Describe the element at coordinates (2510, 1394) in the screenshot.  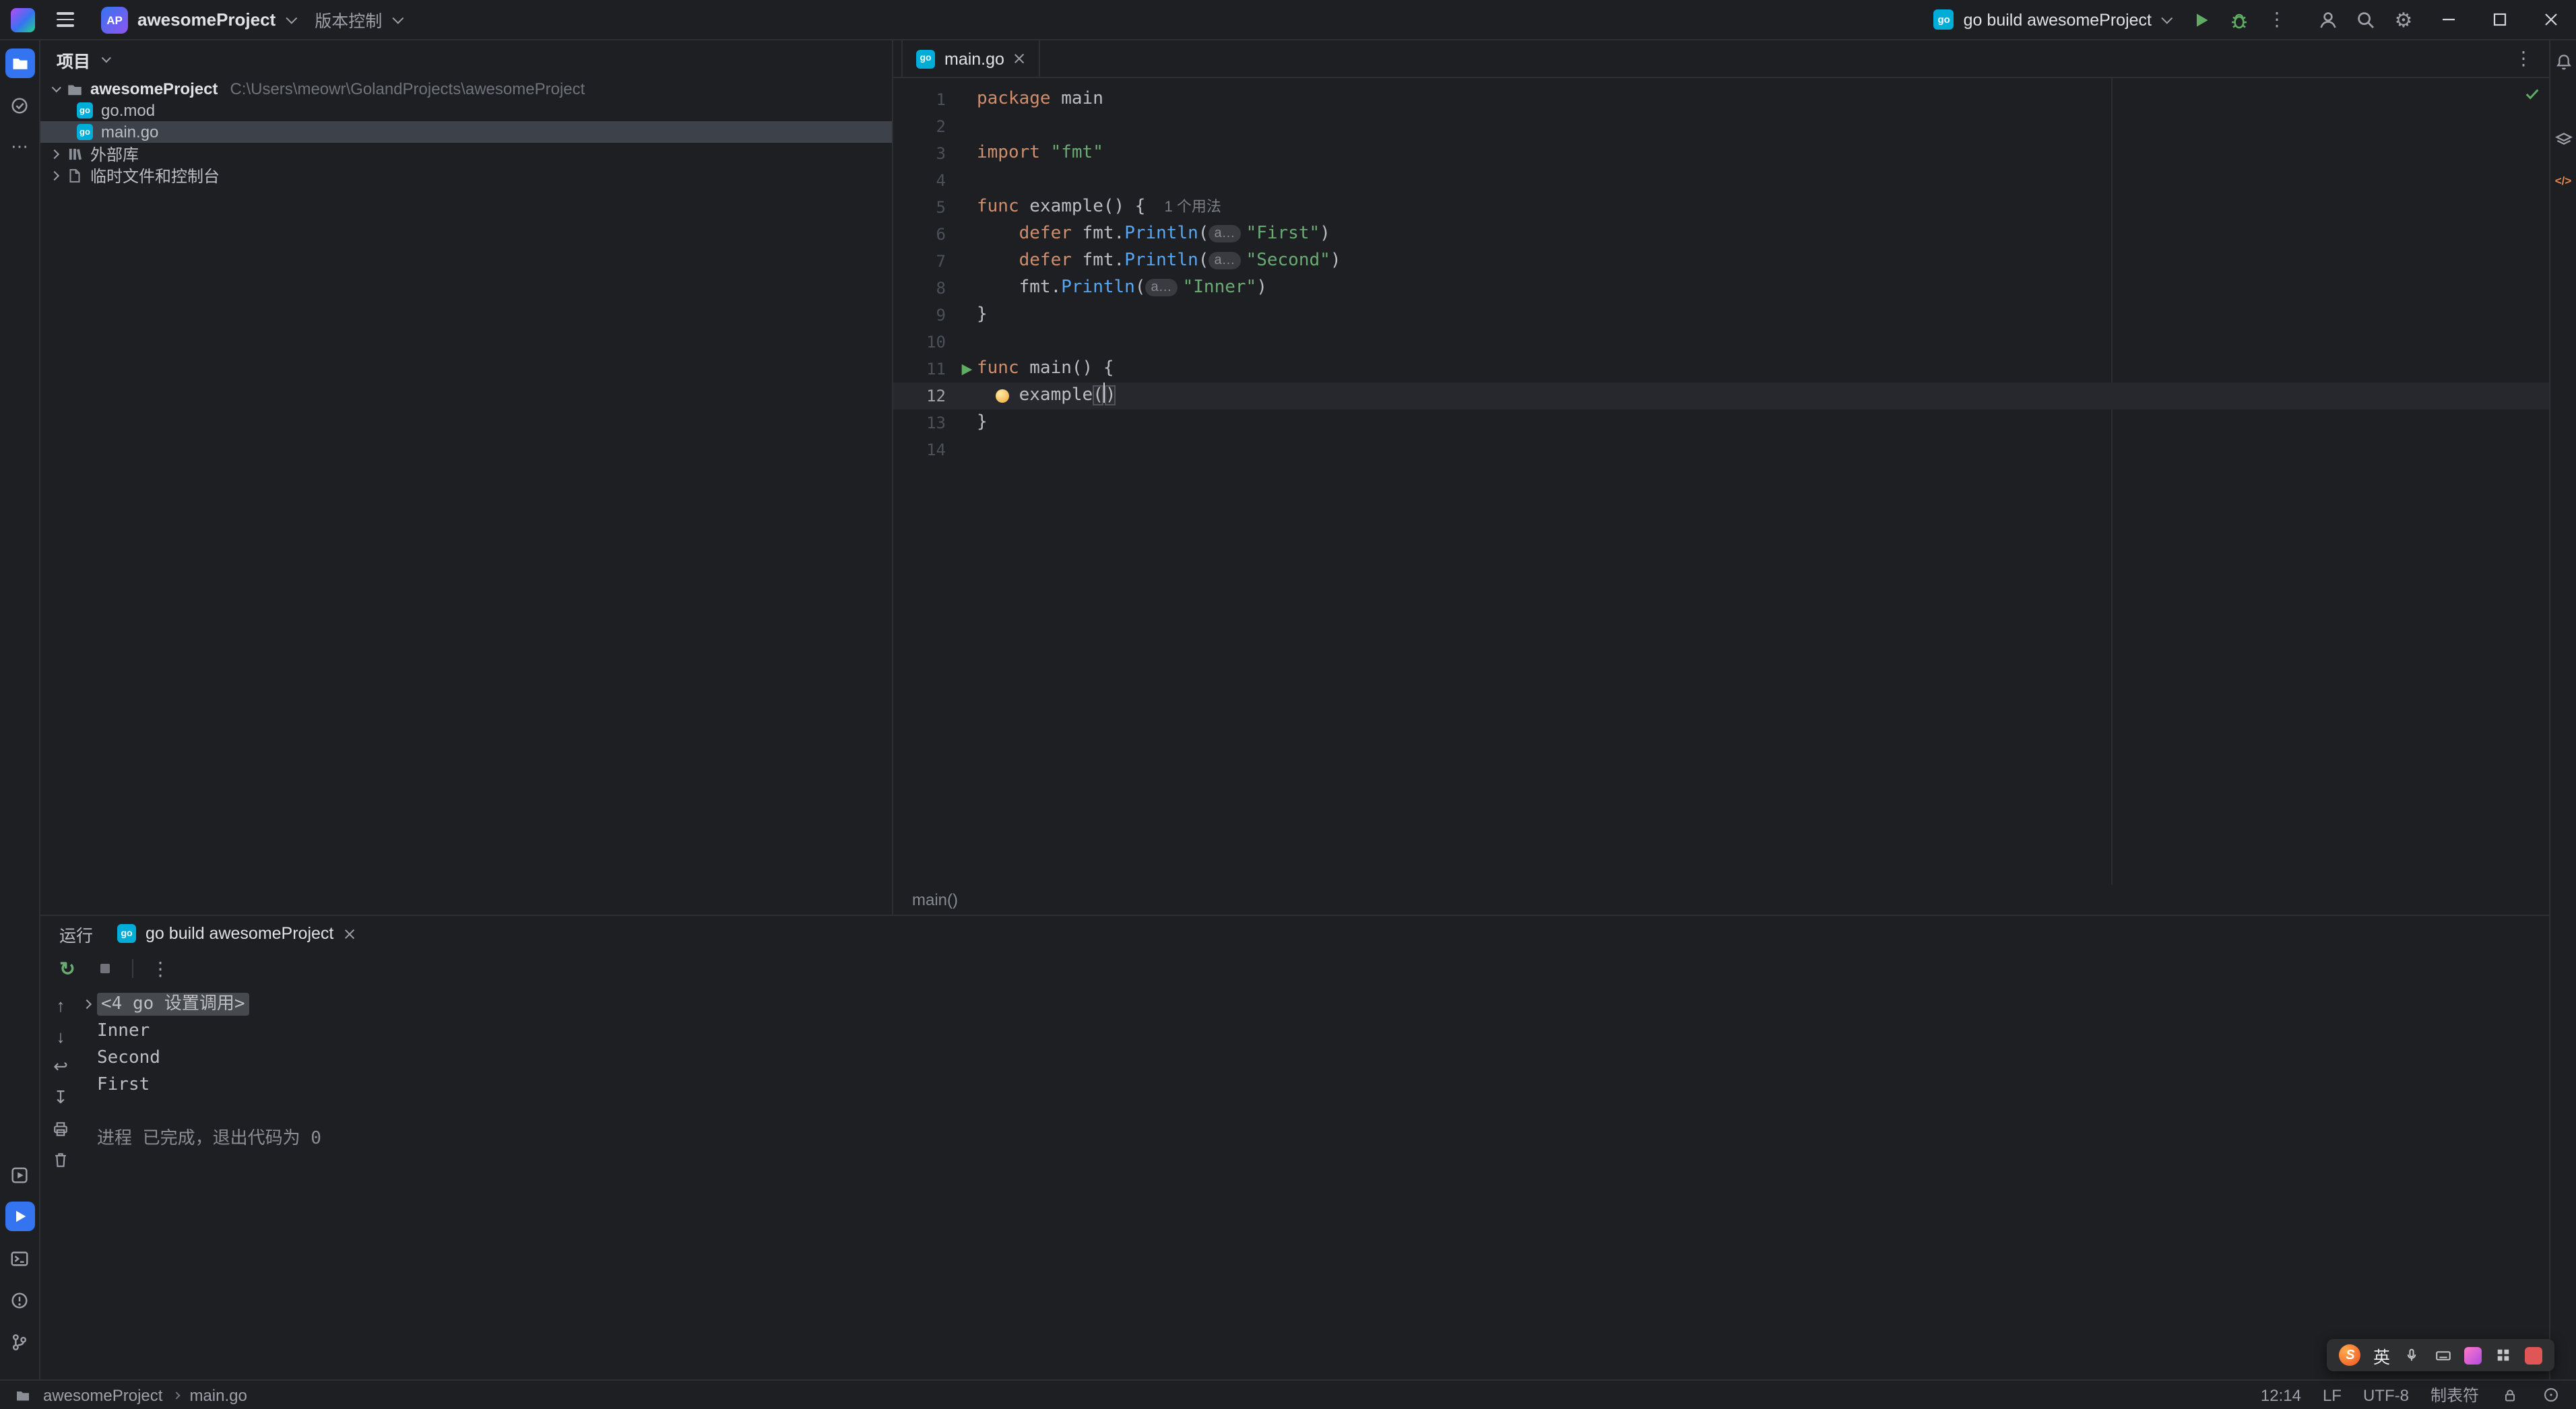
I see `readonly-lock-icon` at that location.